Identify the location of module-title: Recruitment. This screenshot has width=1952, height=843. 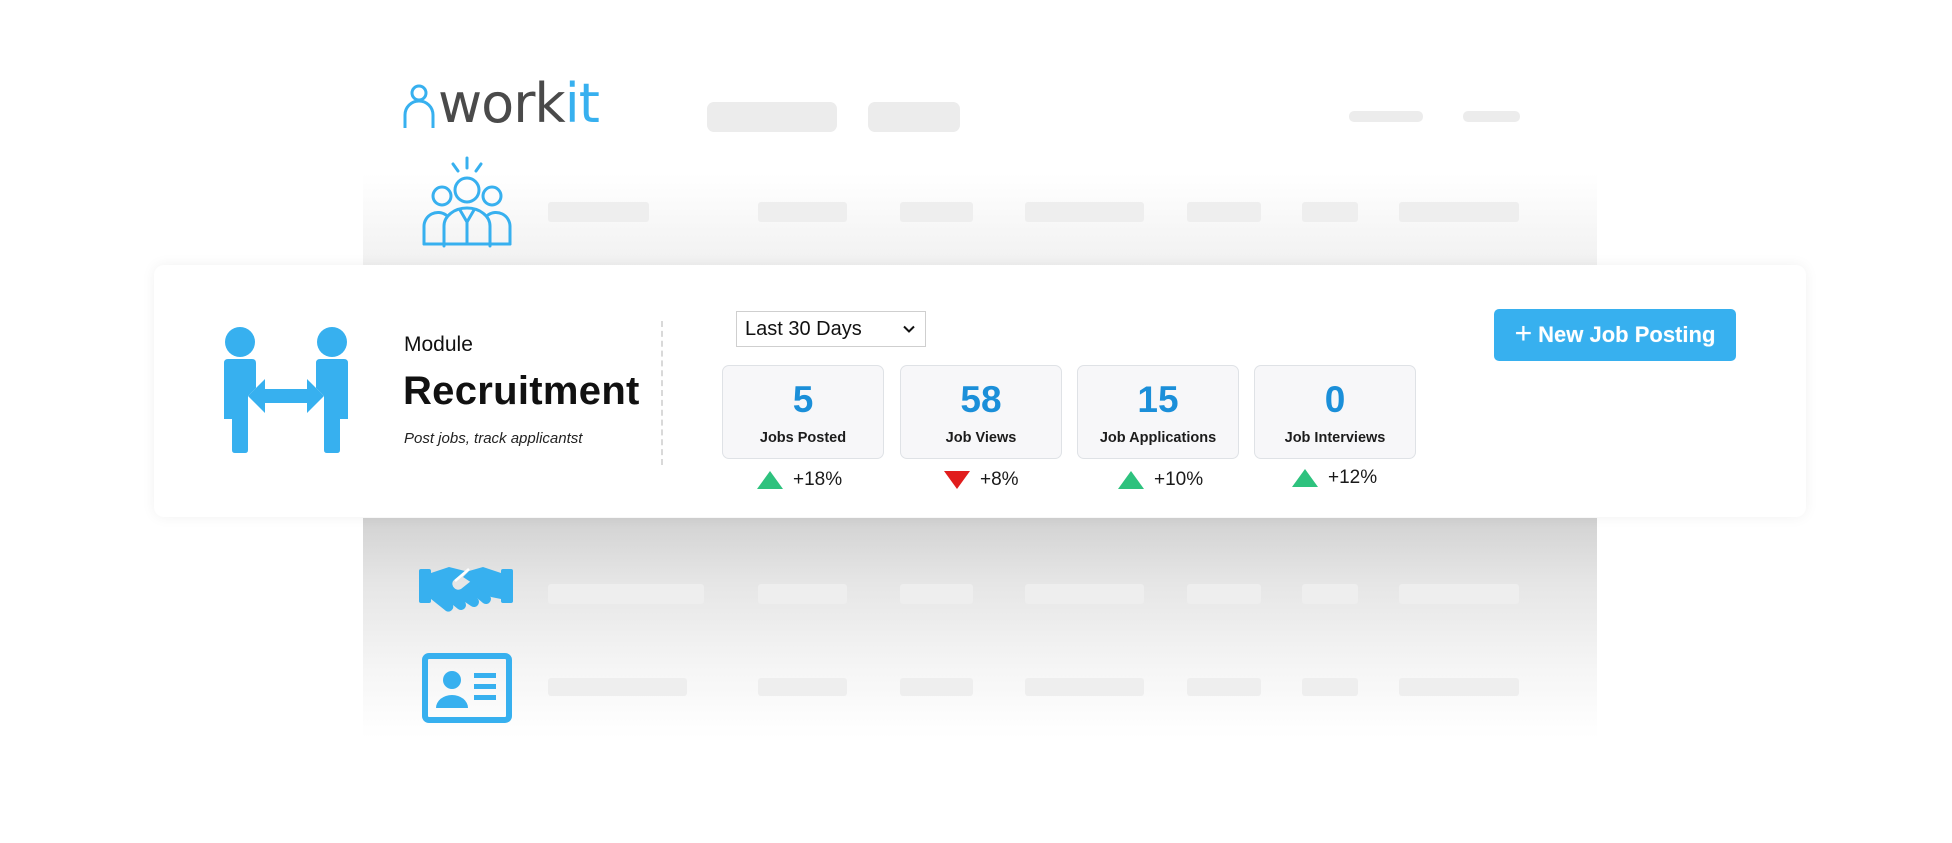
(521, 391).